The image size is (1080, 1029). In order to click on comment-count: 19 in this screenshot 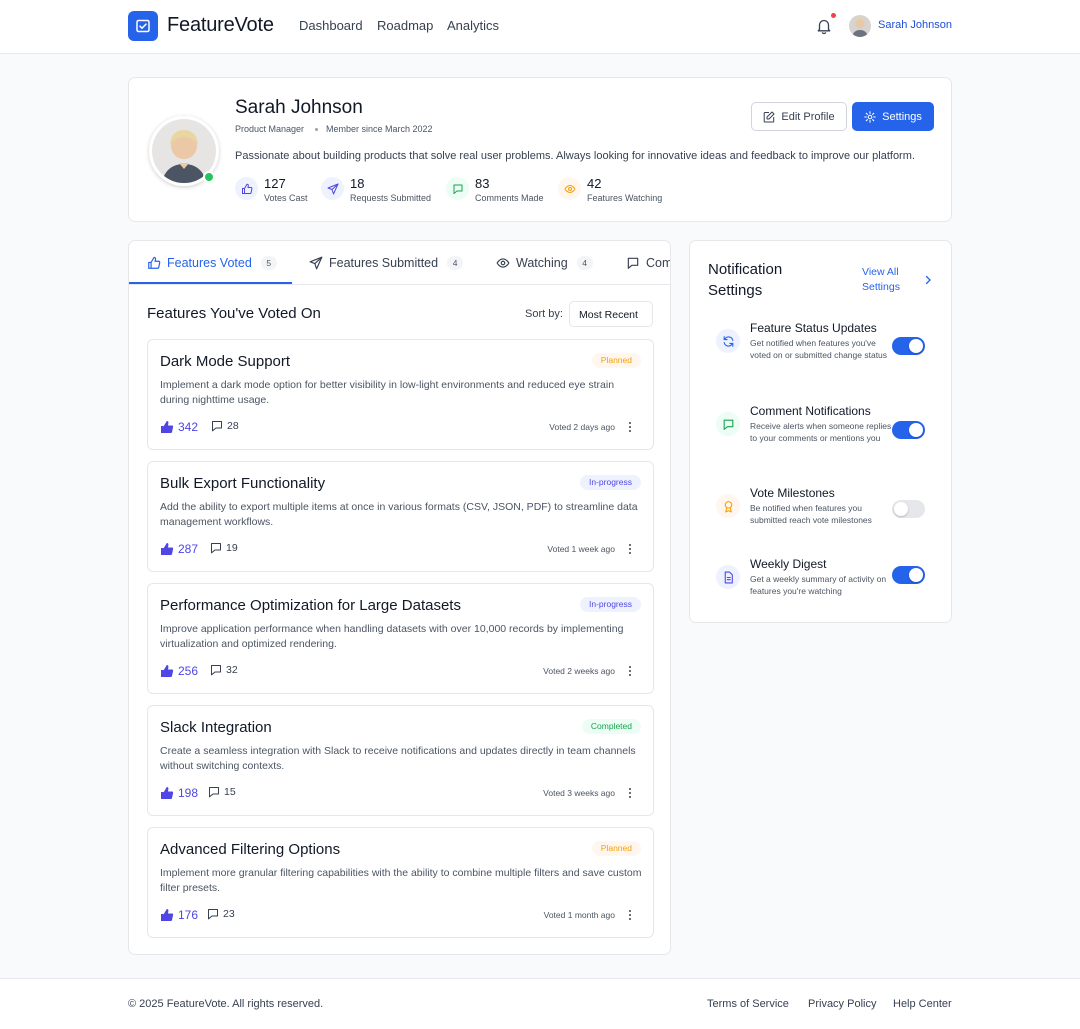, I will do `click(232, 548)`.